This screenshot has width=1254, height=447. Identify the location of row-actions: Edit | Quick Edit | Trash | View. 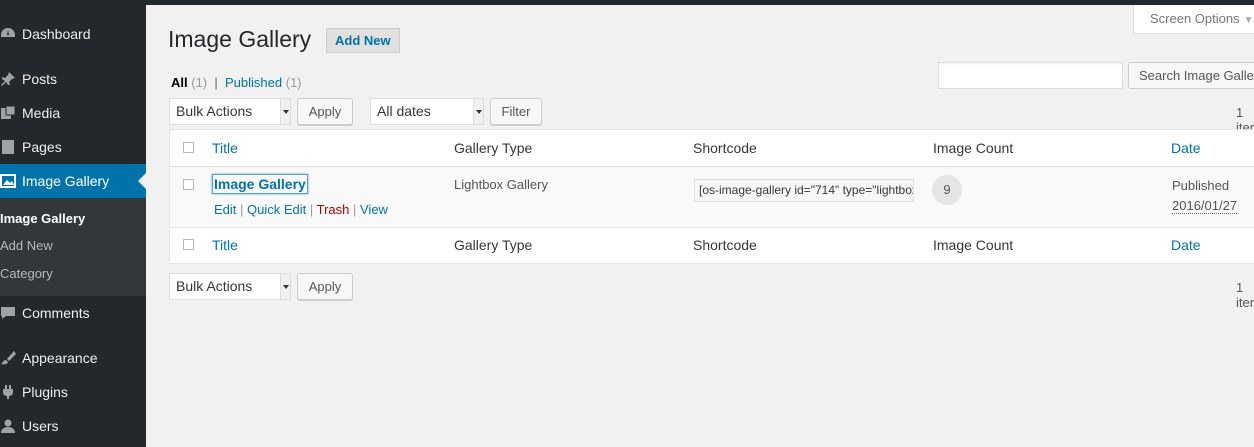
(301, 209).